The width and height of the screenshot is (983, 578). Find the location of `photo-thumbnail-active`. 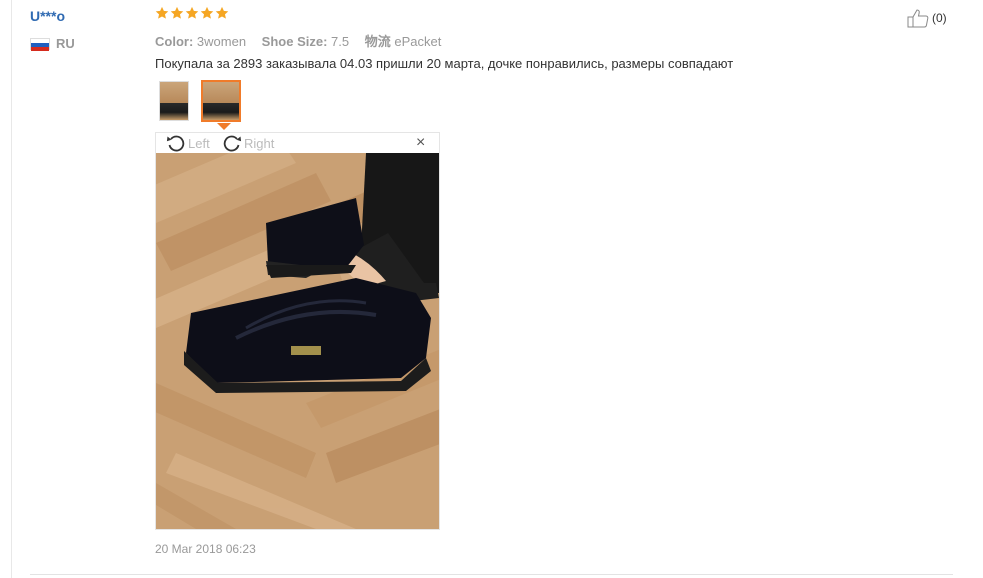

photo-thumbnail-active is located at coordinates (221, 101).